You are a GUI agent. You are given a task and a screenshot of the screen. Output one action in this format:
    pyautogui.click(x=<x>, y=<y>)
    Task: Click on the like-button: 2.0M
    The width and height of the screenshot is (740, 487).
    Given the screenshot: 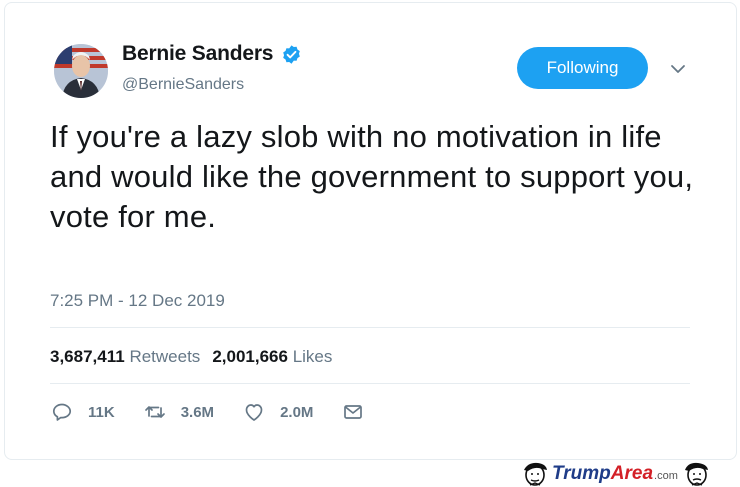 What is the action you would take?
    pyautogui.click(x=277, y=412)
    